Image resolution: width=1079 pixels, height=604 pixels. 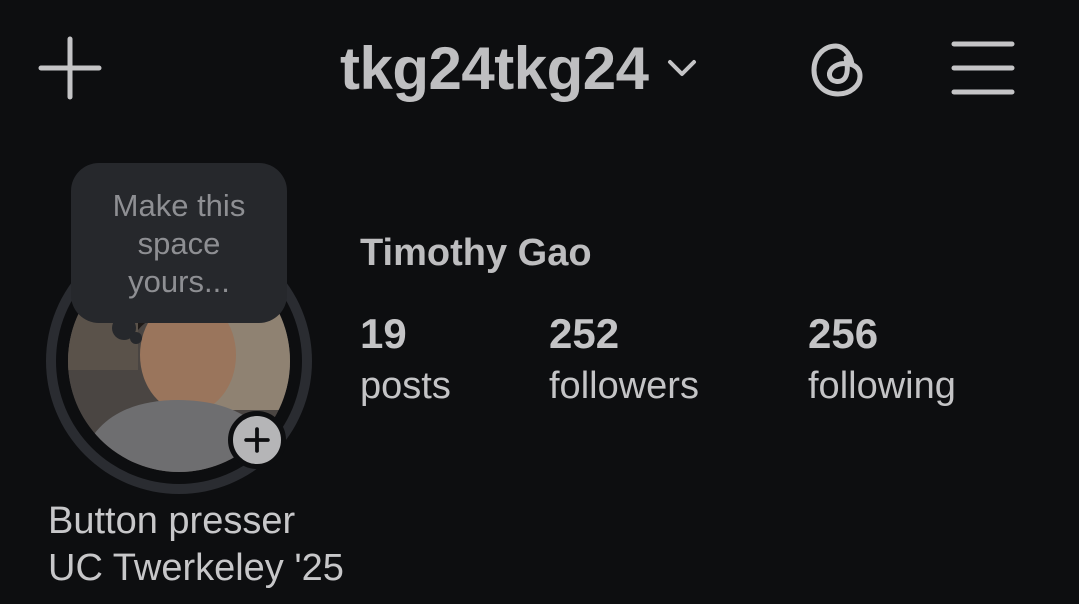 What do you see at coordinates (624, 362) in the screenshot?
I see `followers-stat: 252 followers` at bounding box center [624, 362].